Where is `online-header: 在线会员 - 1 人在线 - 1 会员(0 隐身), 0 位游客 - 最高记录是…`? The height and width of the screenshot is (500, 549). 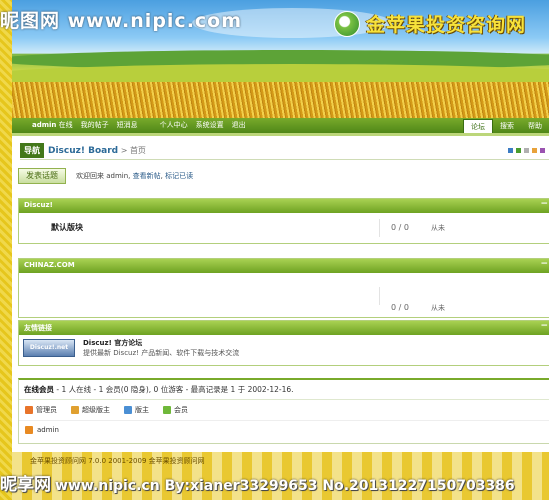 online-header: 在线会员 - 1 人在线 - 1 会员(0 隐身), 0 位游客 - 最高记录是… is located at coordinates (284, 390).